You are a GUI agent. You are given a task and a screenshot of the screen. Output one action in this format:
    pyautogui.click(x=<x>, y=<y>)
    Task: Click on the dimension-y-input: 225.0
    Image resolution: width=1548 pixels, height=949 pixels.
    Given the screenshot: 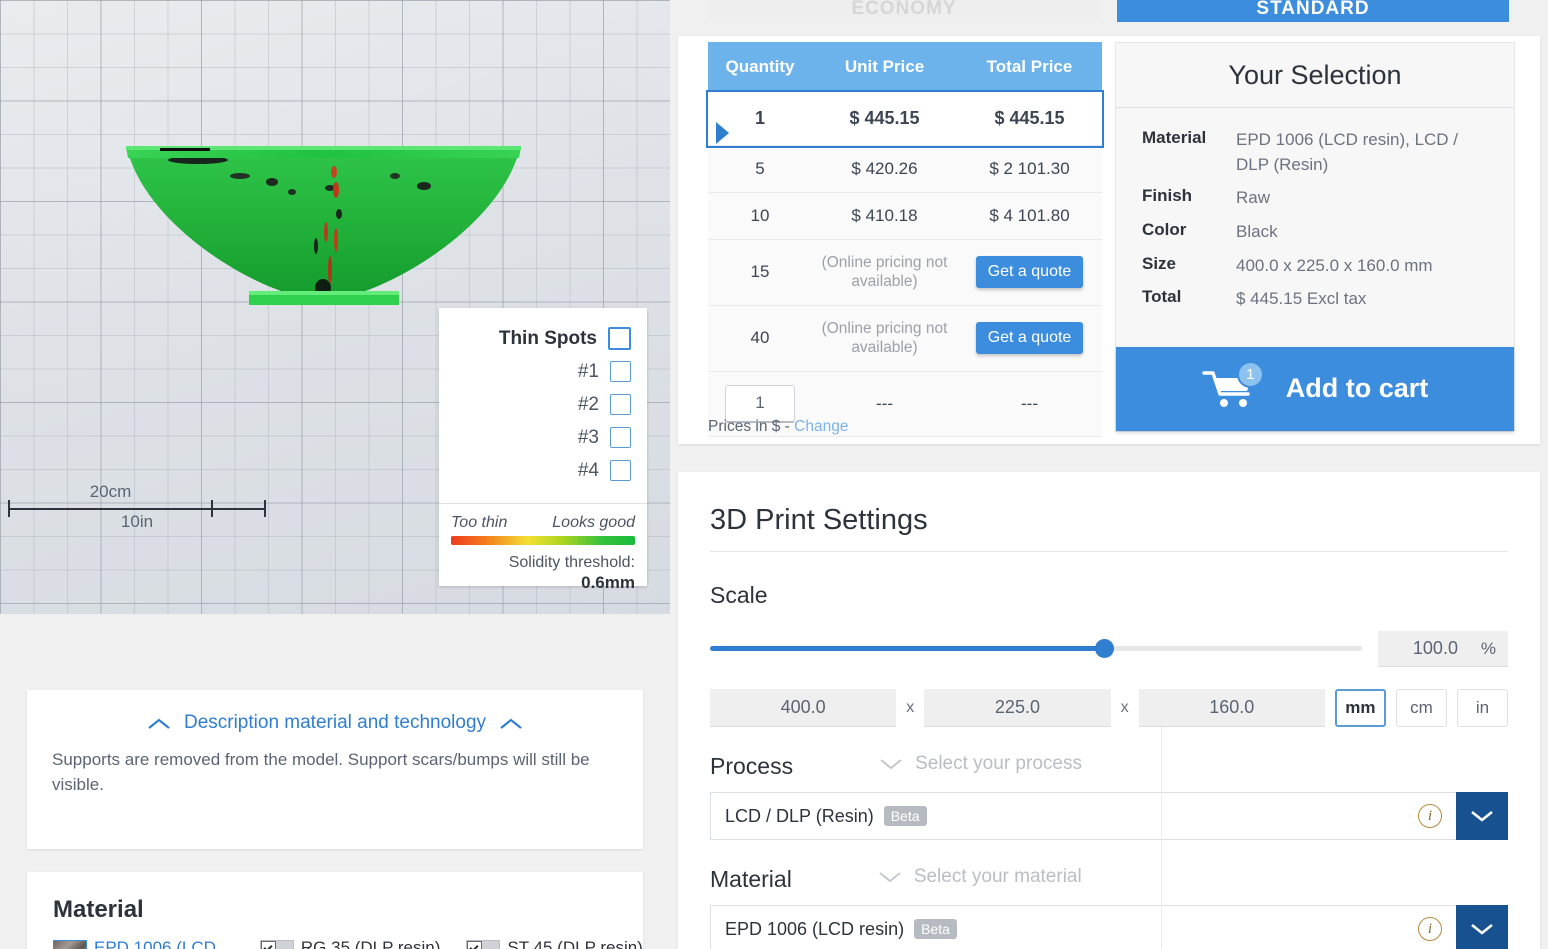 What is the action you would take?
    pyautogui.click(x=1017, y=708)
    